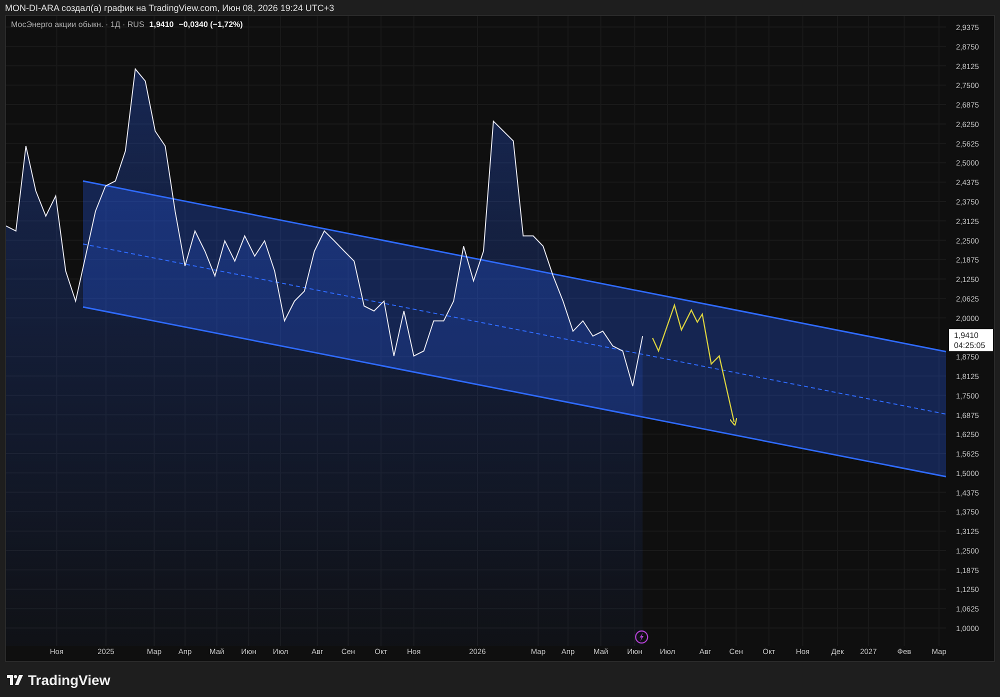  Describe the element at coordinates (15, 679) in the screenshot. I see `logo-icon` at that location.